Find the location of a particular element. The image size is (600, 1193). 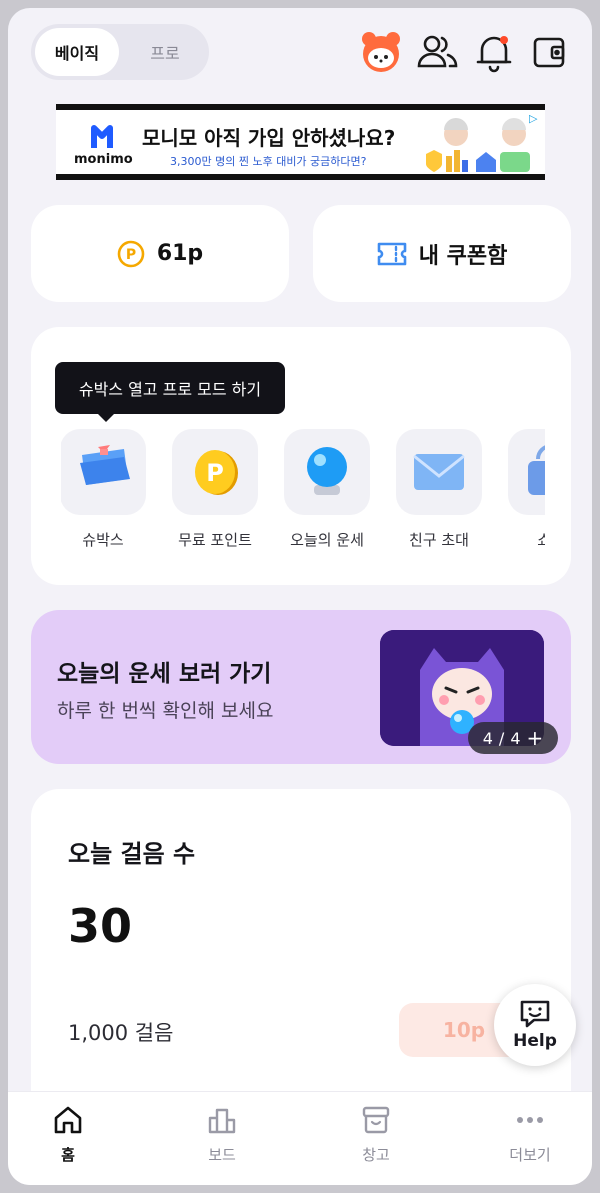

quick-item-label: 친구 초대 is located at coordinates (439, 540).